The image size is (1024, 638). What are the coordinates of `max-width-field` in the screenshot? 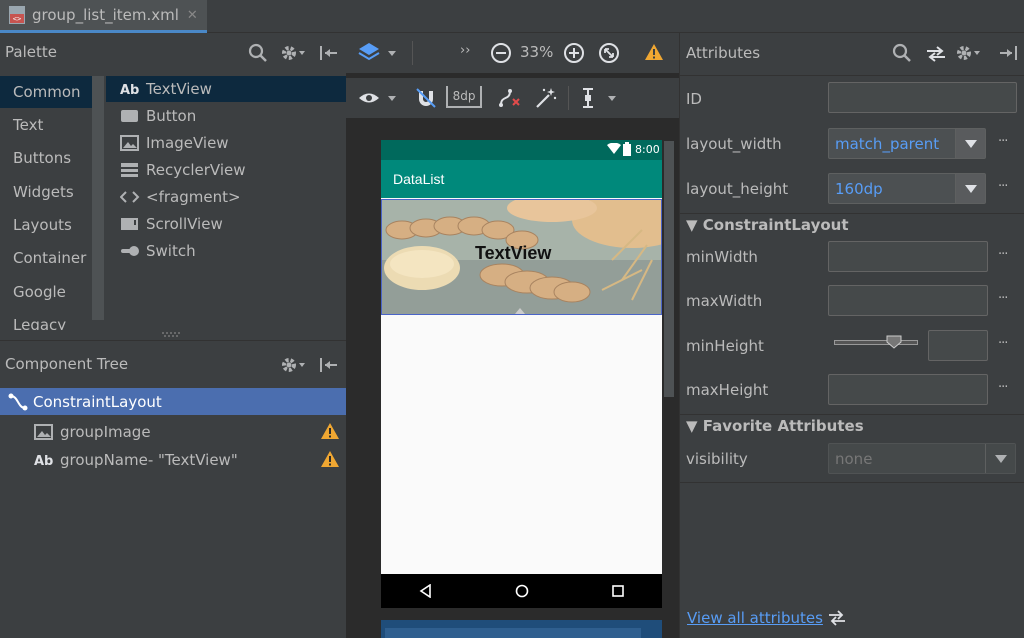 It's located at (908, 300).